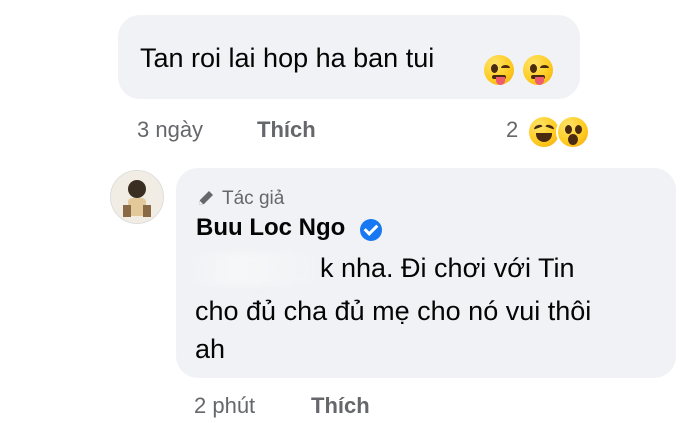  I want to click on pencil-icon, so click(206, 198).